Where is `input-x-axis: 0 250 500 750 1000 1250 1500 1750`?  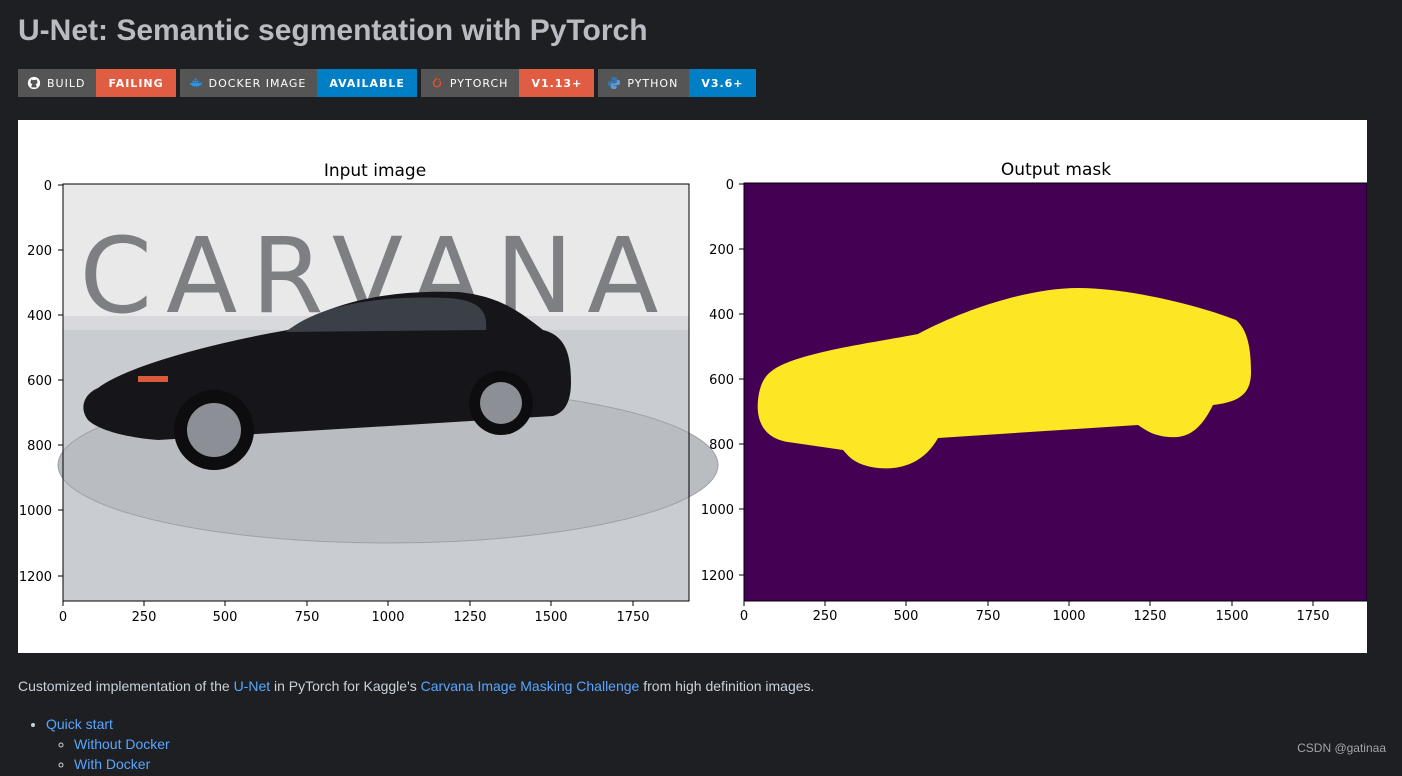
input-x-axis: 0 250 500 750 1000 1250 1500 1750 is located at coordinates (354, 613).